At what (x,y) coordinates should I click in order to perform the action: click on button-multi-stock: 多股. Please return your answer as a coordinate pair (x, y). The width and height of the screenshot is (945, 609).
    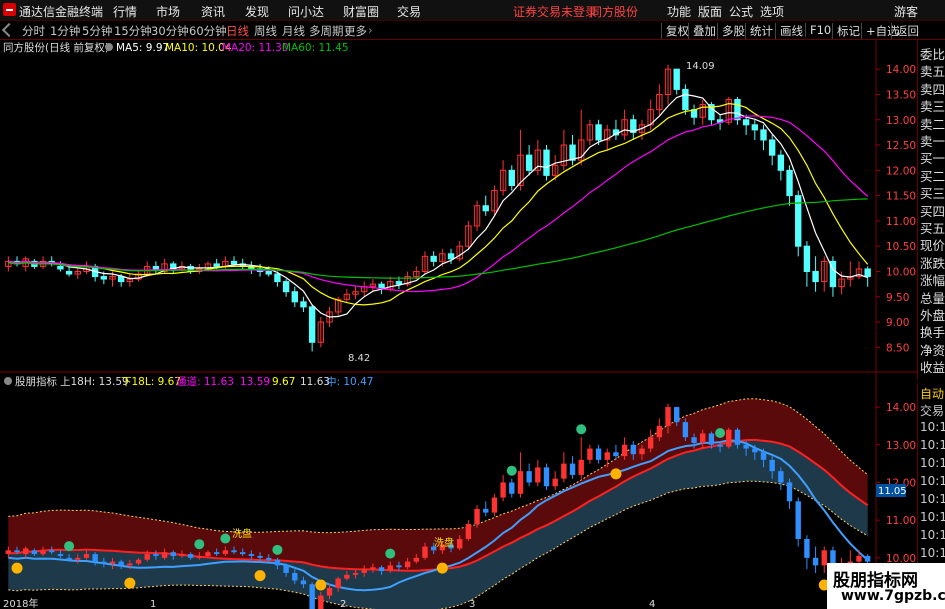
    Looking at the image, I should click on (731, 31).